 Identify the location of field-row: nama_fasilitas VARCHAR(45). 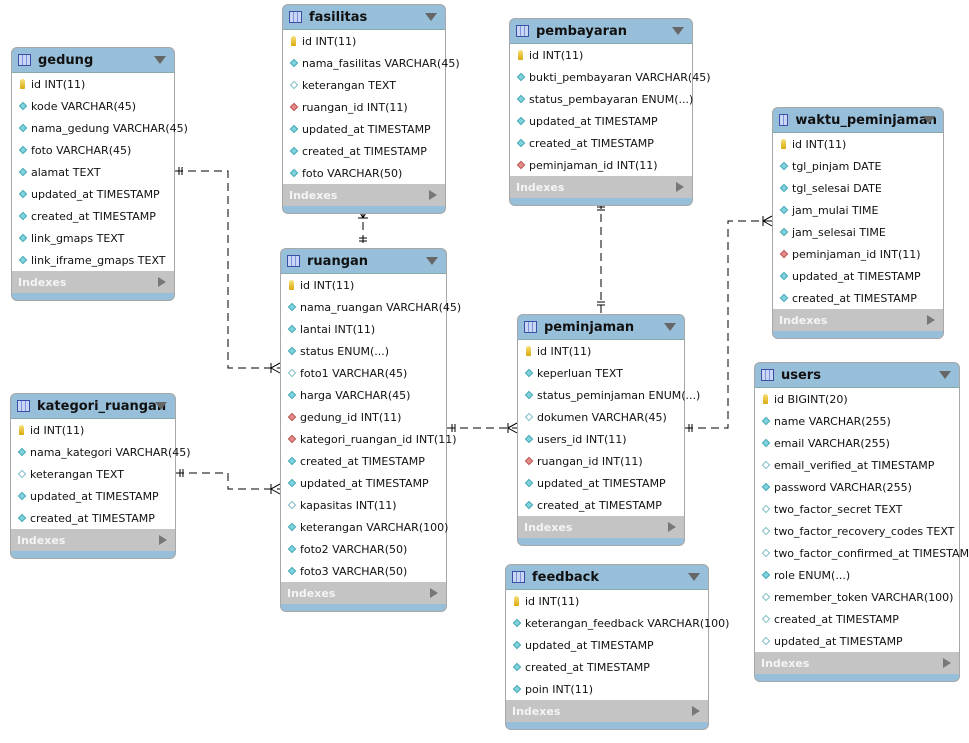
(371, 63).